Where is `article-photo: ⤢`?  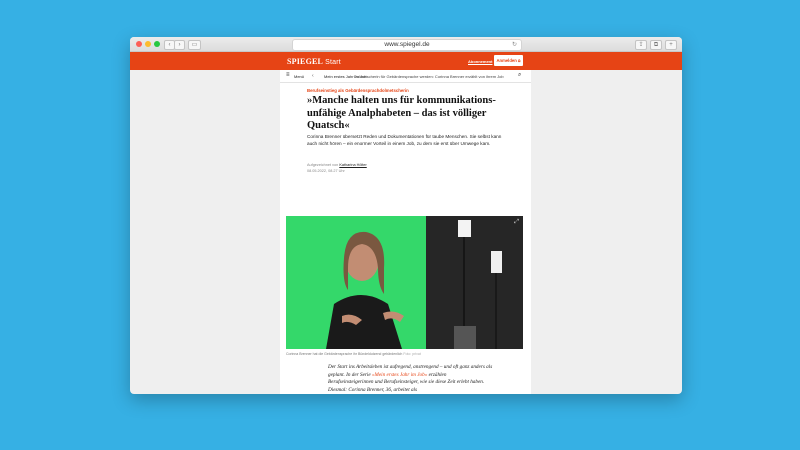 article-photo: ⤢ is located at coordinates (404, 282).